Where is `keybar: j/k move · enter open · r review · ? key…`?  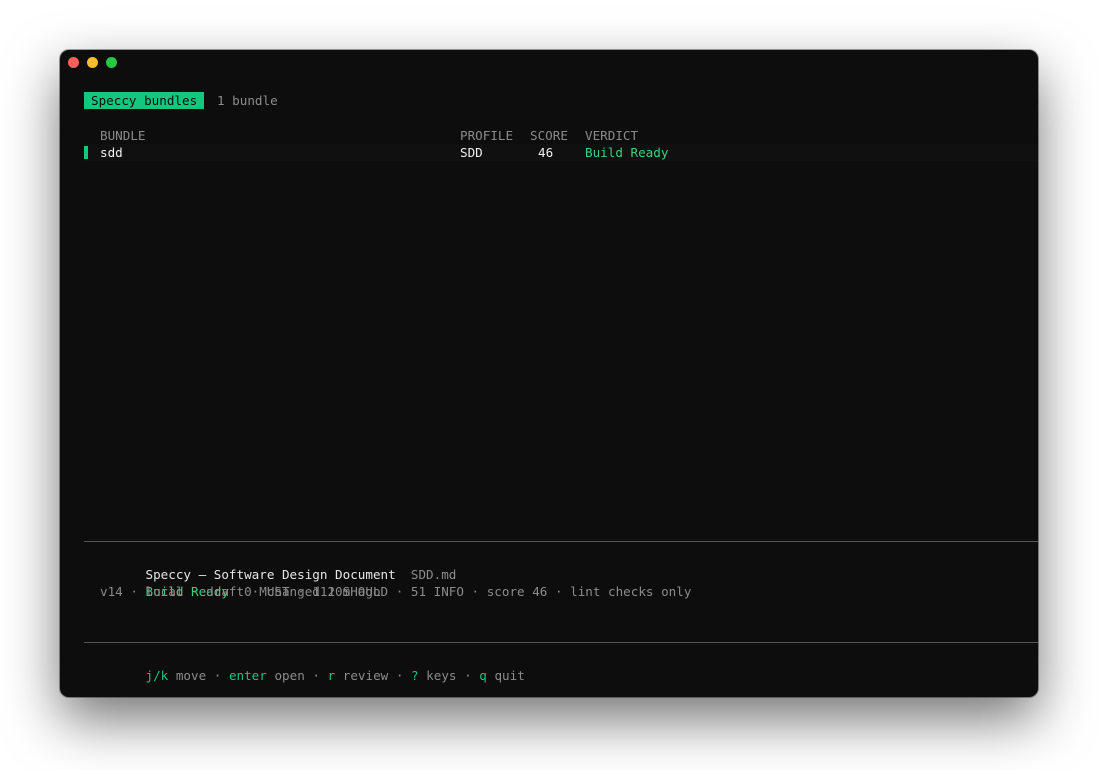 keybar: j/k move · enter open · r review · ? key… is located at coordinates (312, 666).